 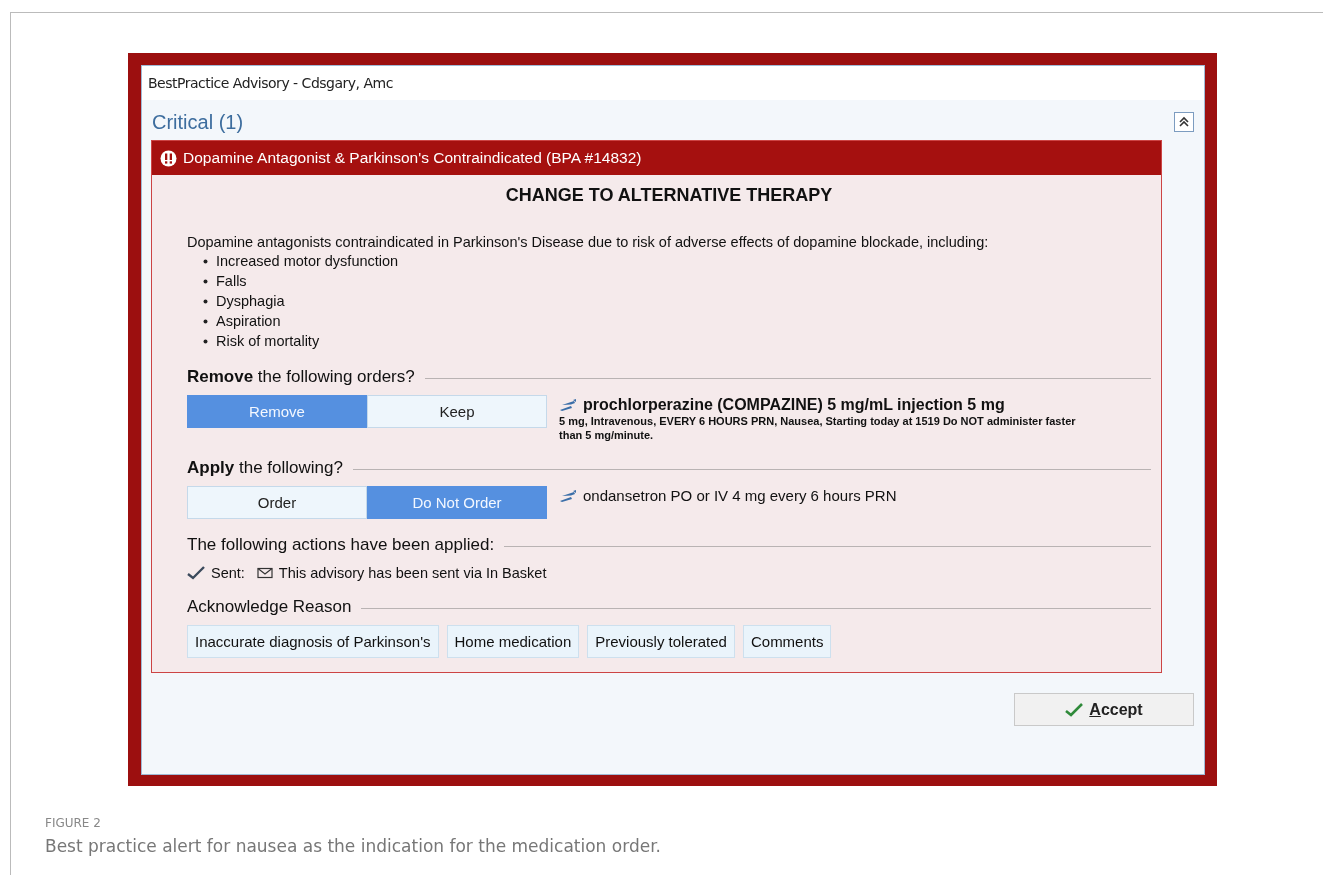 I want to click on bullet-text: Risk of mortality, so click(x=268, y=341).